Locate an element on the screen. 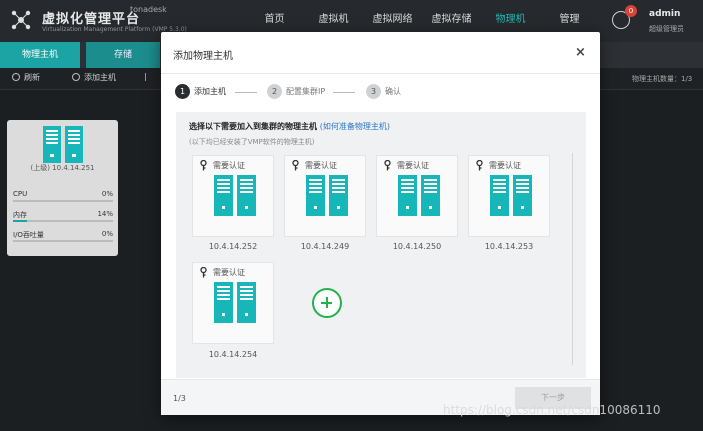  metric-io: I/O吞吐量 0% is located at coordinates (63, 236).